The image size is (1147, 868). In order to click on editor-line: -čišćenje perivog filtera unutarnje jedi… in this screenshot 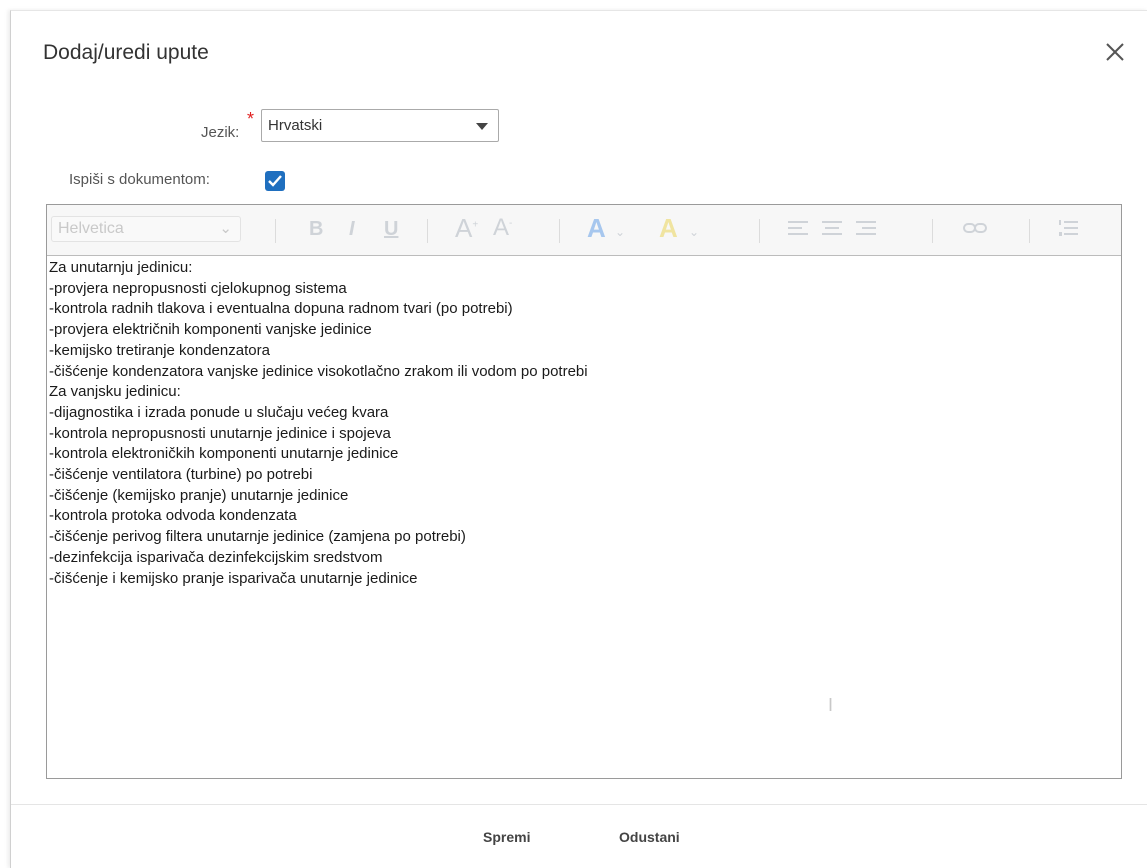, I will do `click(257, 537)`.